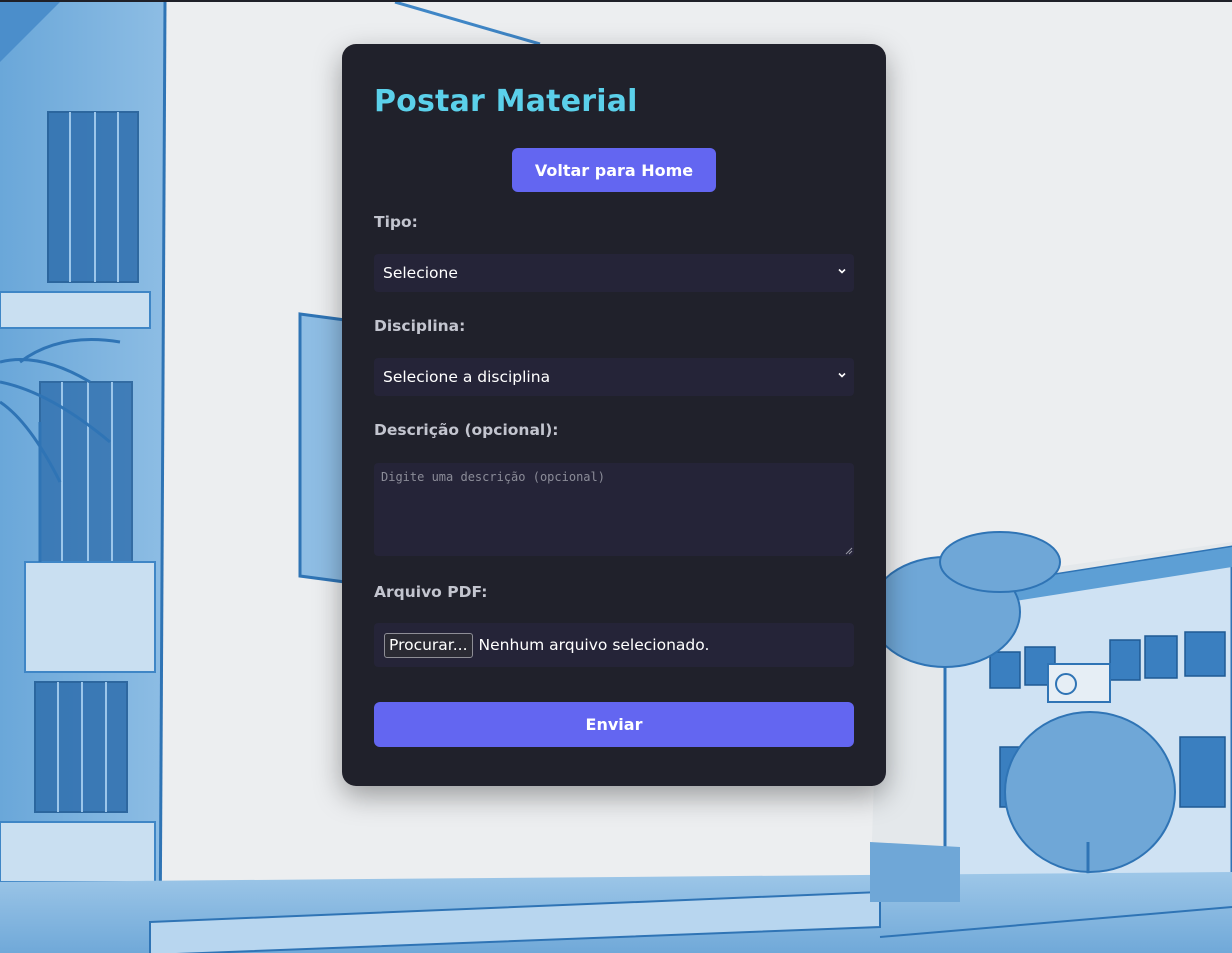  I want to click on arquivo-label: Arquivo PDF:, so click(431, 592).